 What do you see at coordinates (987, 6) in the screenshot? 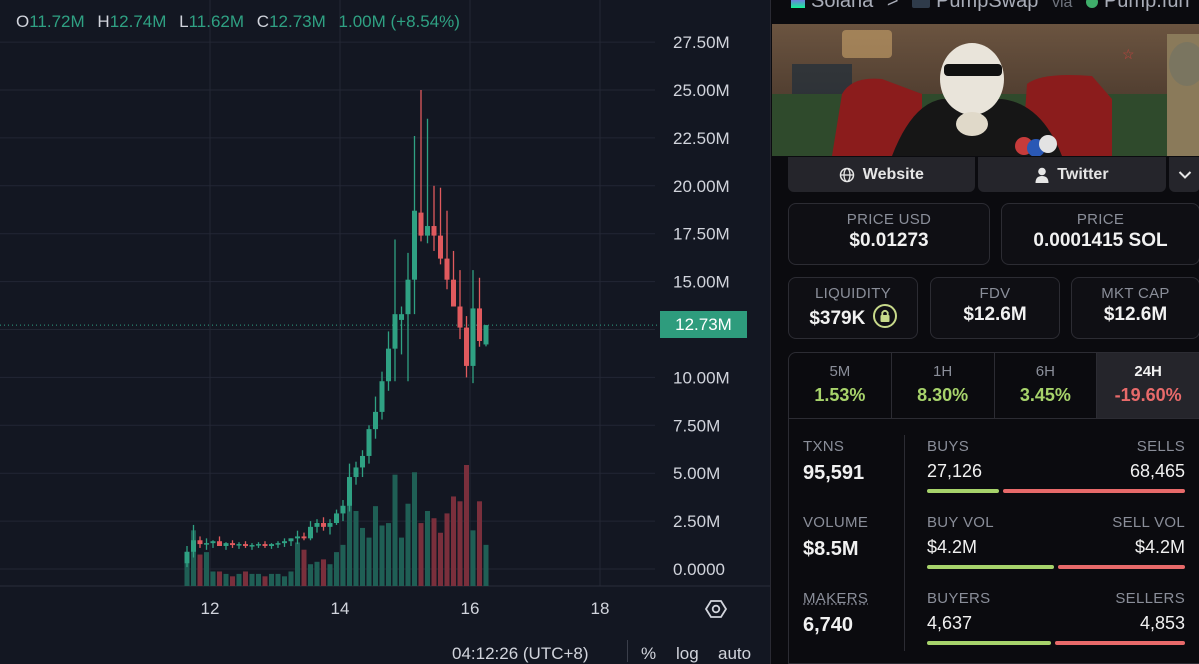
I see `breadcrumb-dex: PumpSwap` at bounding box center [987, 6].